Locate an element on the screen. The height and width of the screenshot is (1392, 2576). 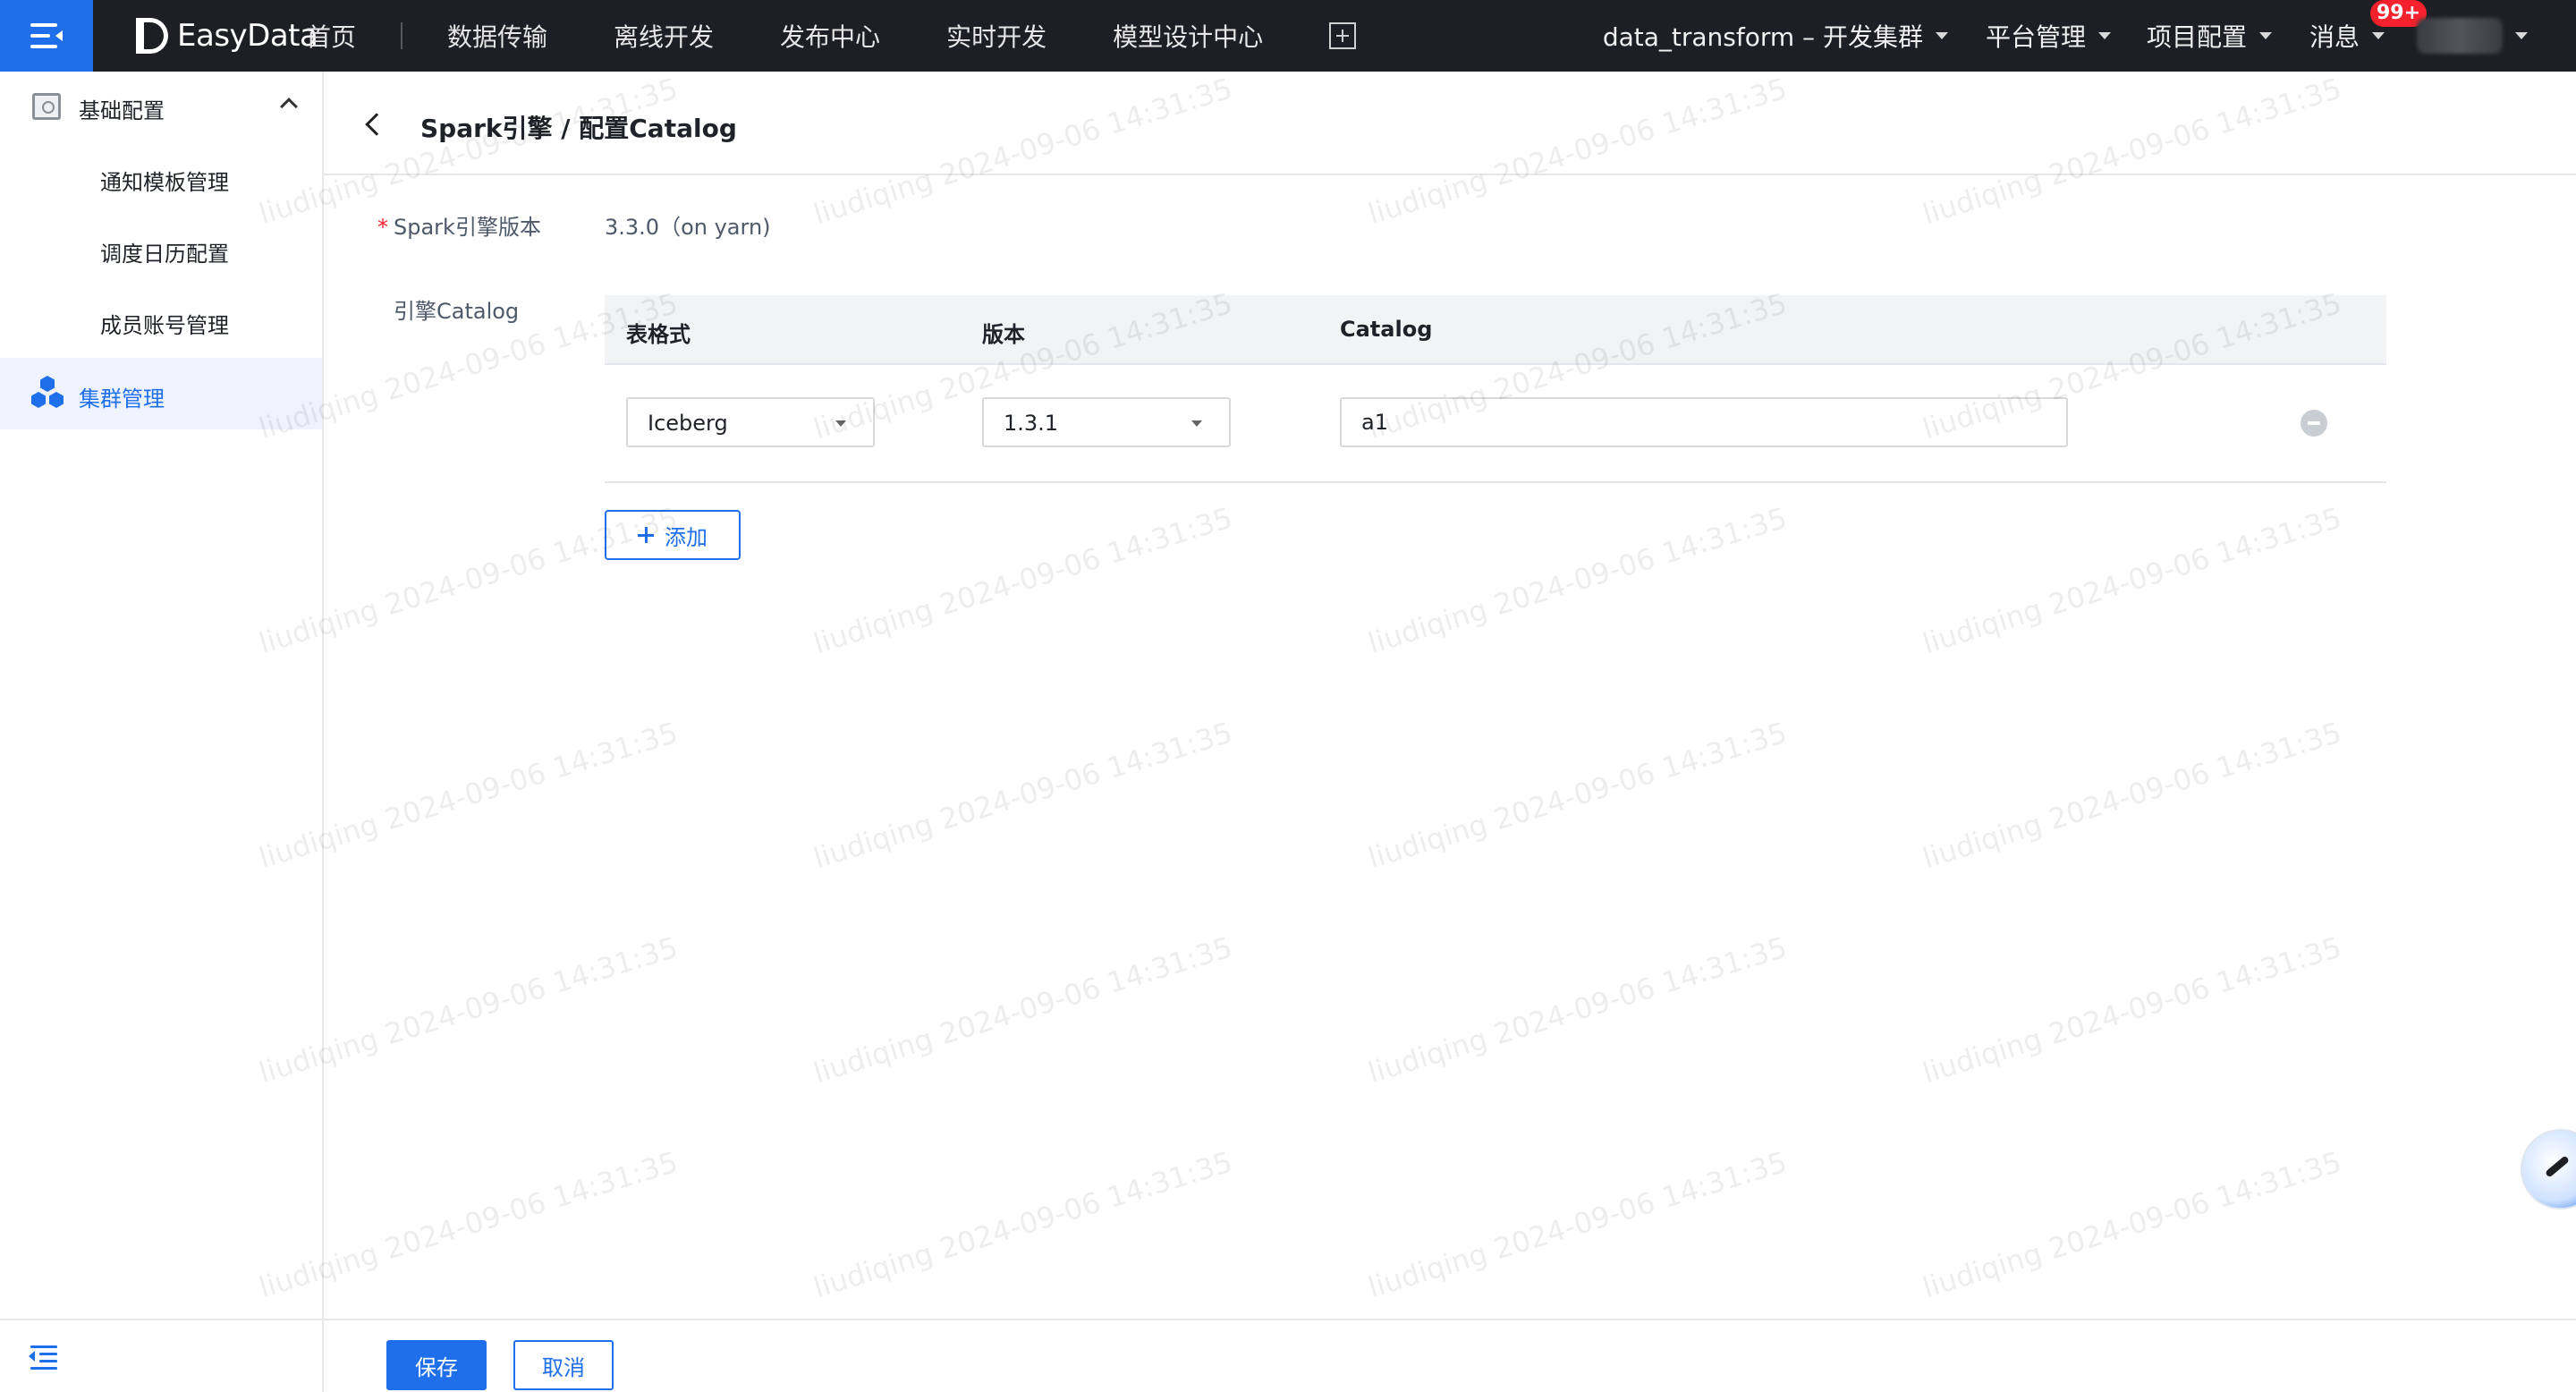
platform-menu-label: 平台管理 is located at coordinates (2035, 37).